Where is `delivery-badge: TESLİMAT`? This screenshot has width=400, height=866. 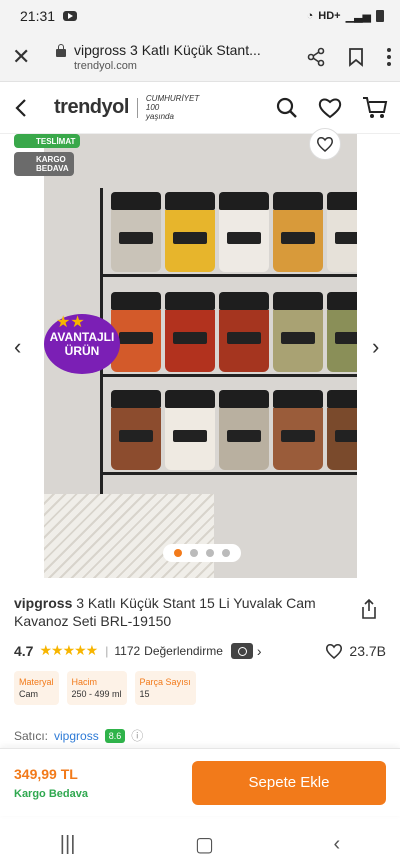
delivery-badge: TESLİMAT is located at coordinates (47, 141).